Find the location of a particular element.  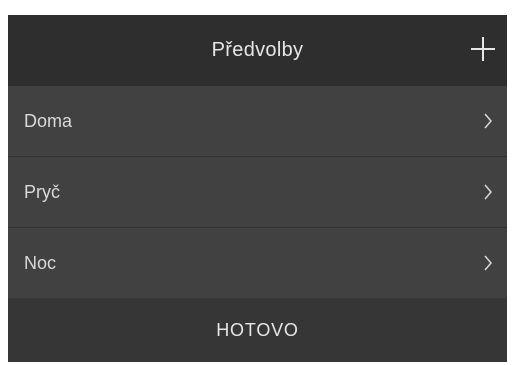

add-preset-button is located at coordinates (483, 49).